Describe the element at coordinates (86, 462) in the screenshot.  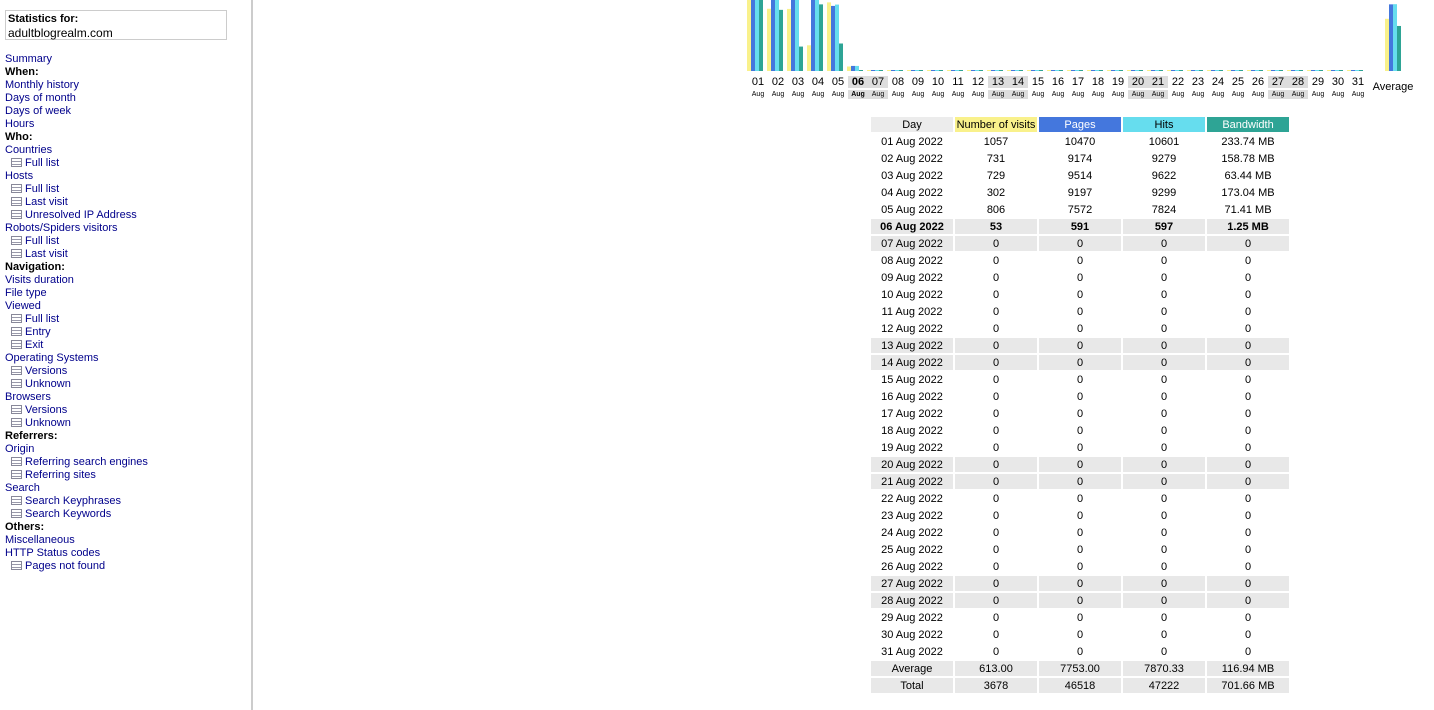
I see `menu-link-referring-search-engines: Referring search engines` at that location.